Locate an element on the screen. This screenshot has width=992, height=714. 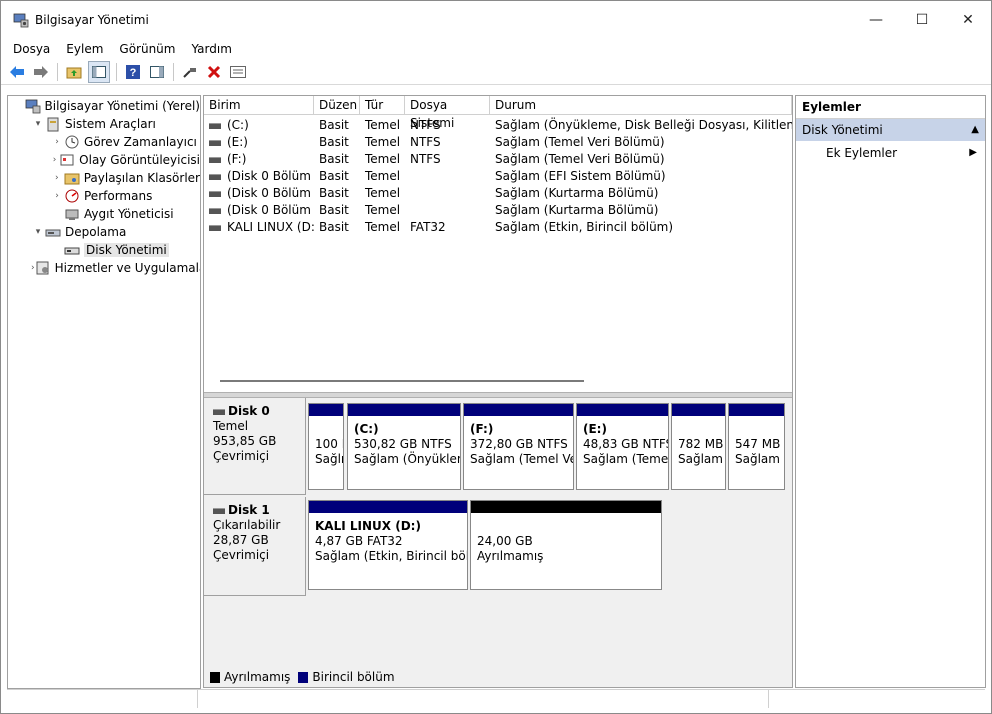
disk-partition: 100 MSağlı is located at coordinates (326, 446).